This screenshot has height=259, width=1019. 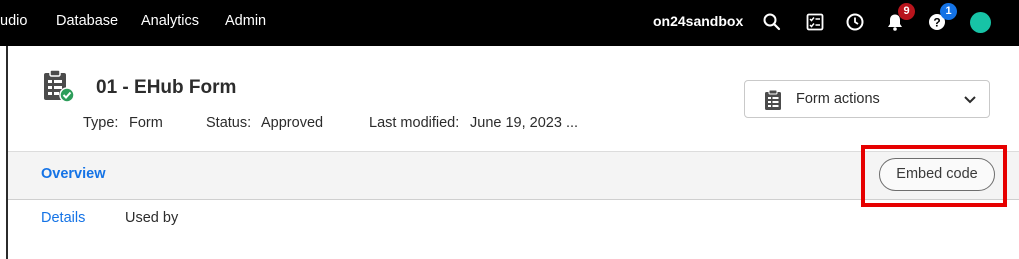 What do you see at coordinates (838, 99) in the screenshot?
I see `form-actions-label: Form actions` at bounding box center [838, 99].